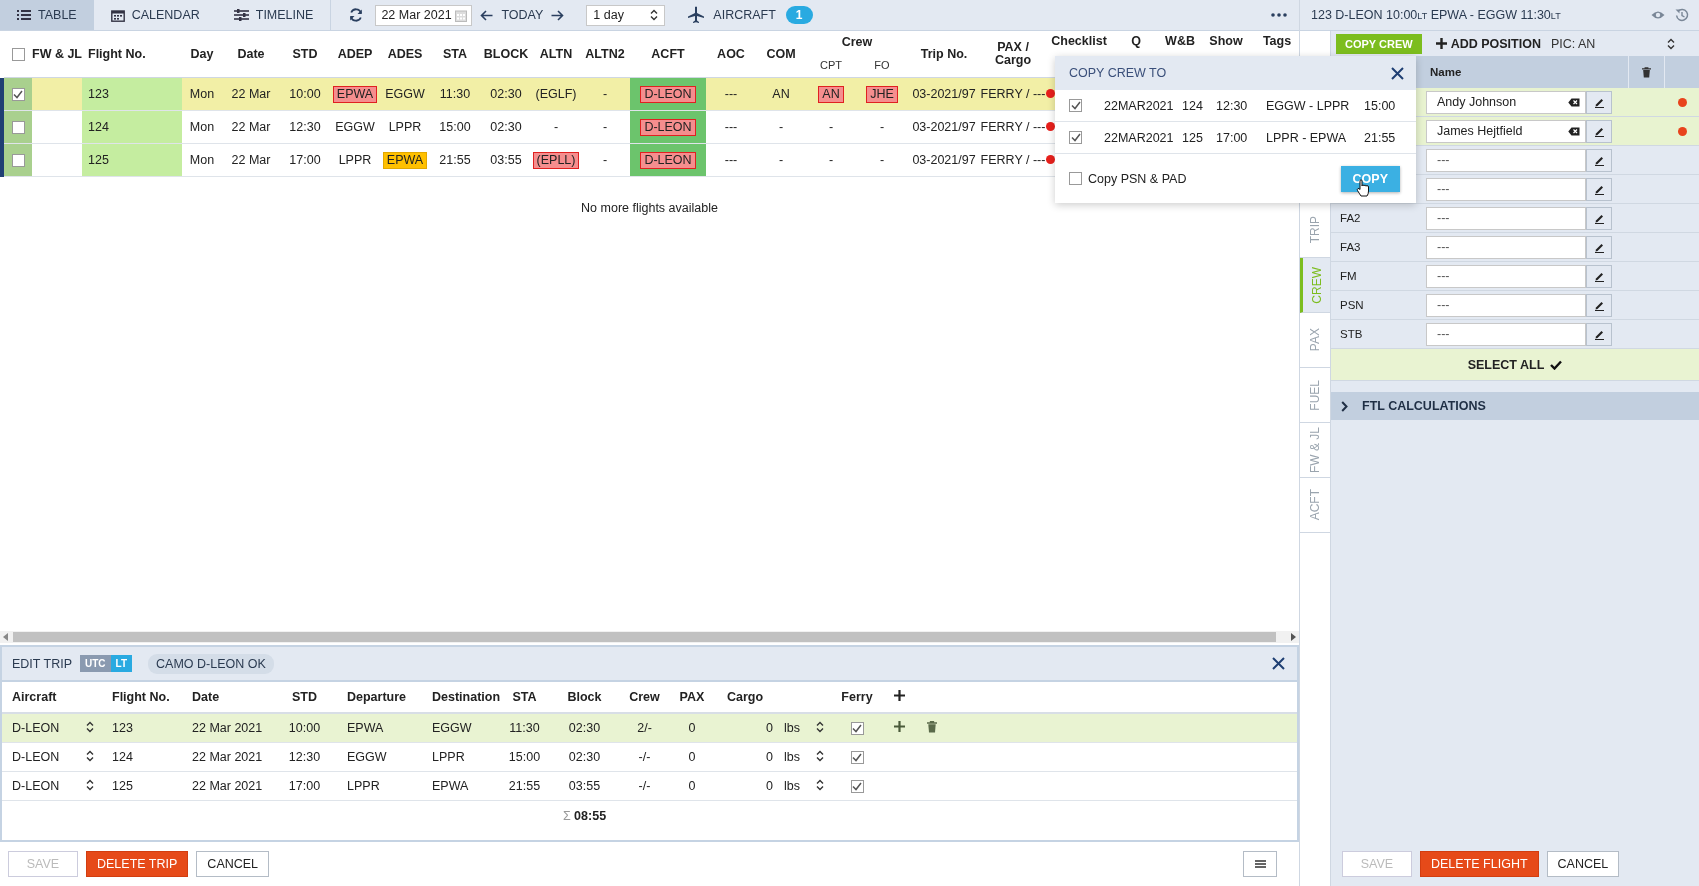 Image resolution: width=1699 pixels, height=886 pixels. Describe the element at coordinates (405, 53) in the screenshot. I see `column-header: ADES` at that location.